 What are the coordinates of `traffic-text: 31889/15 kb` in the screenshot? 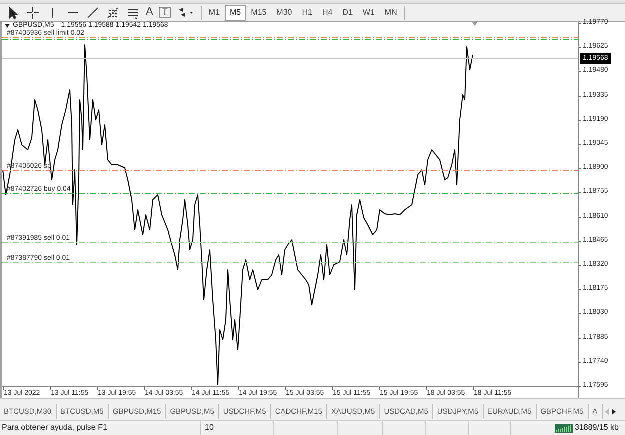 It's located at (596, 428).